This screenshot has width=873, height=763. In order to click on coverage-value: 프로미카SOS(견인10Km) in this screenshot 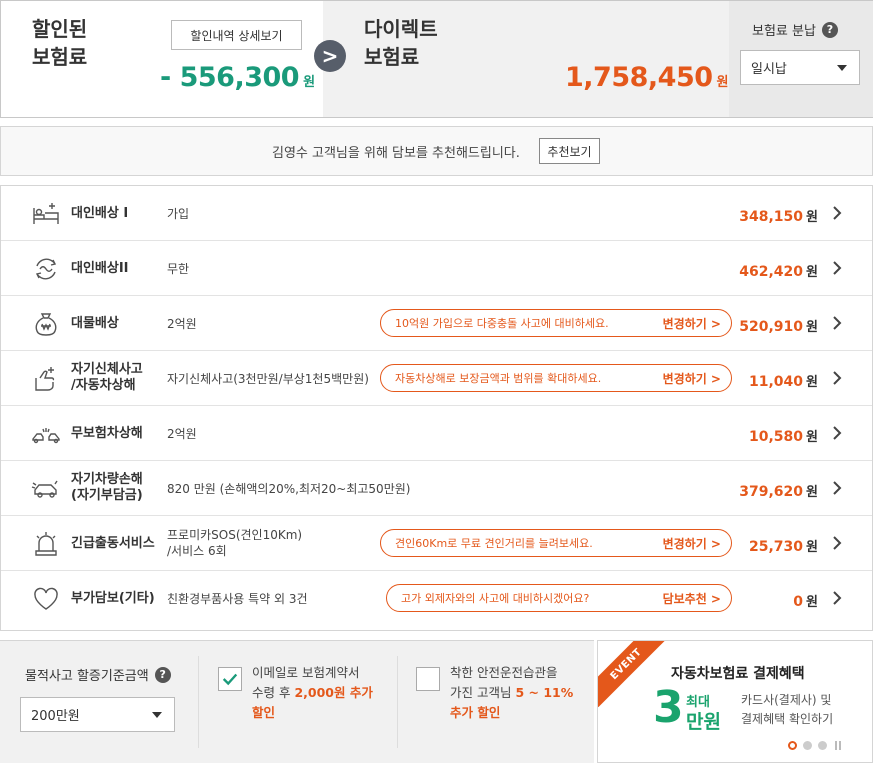, I will do `click(235, 535)`.